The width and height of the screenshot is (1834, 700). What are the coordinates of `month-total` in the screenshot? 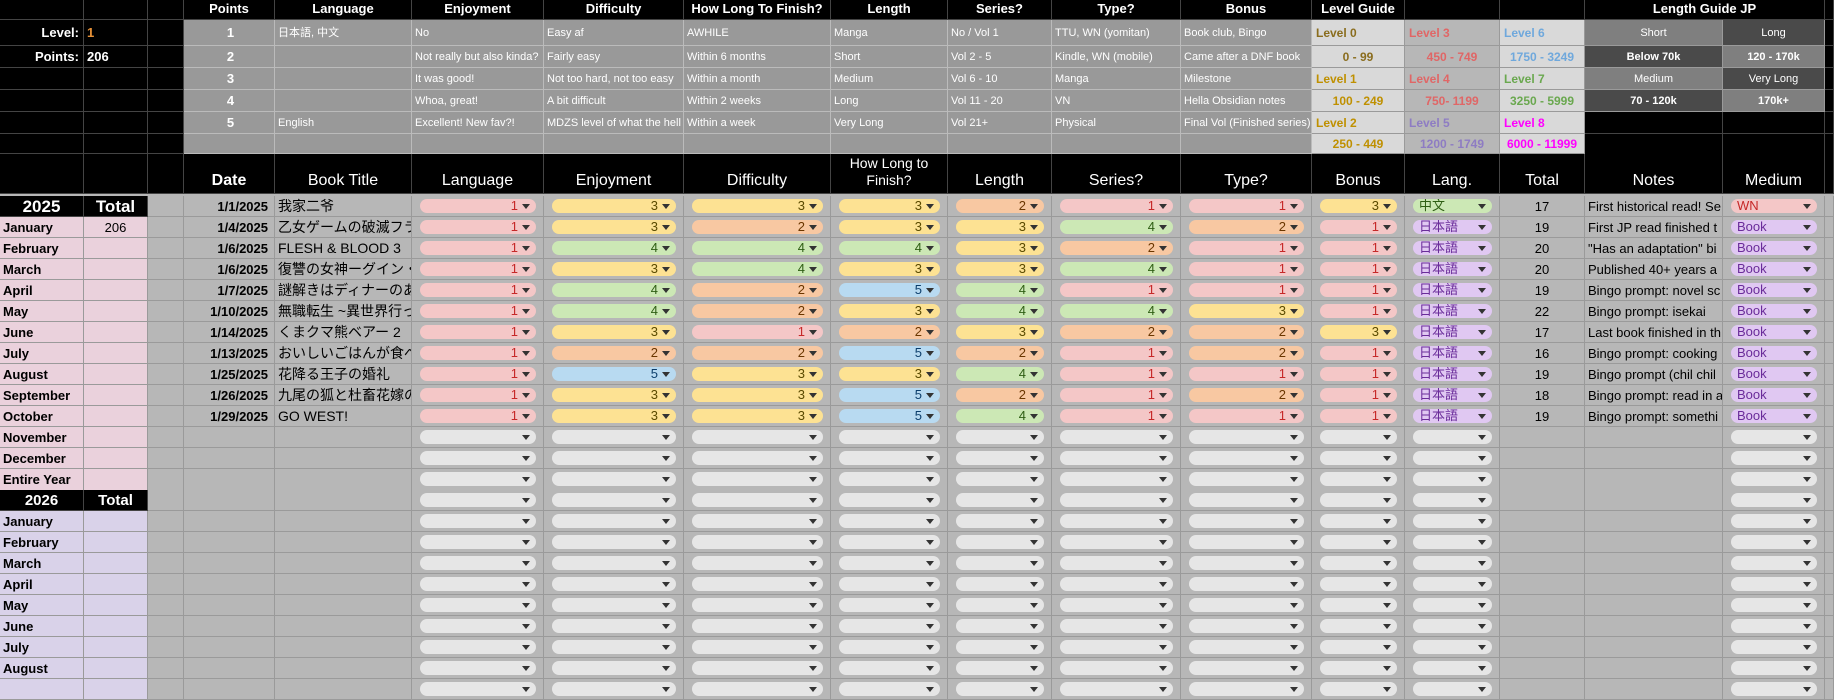 It's located at (116, 374).